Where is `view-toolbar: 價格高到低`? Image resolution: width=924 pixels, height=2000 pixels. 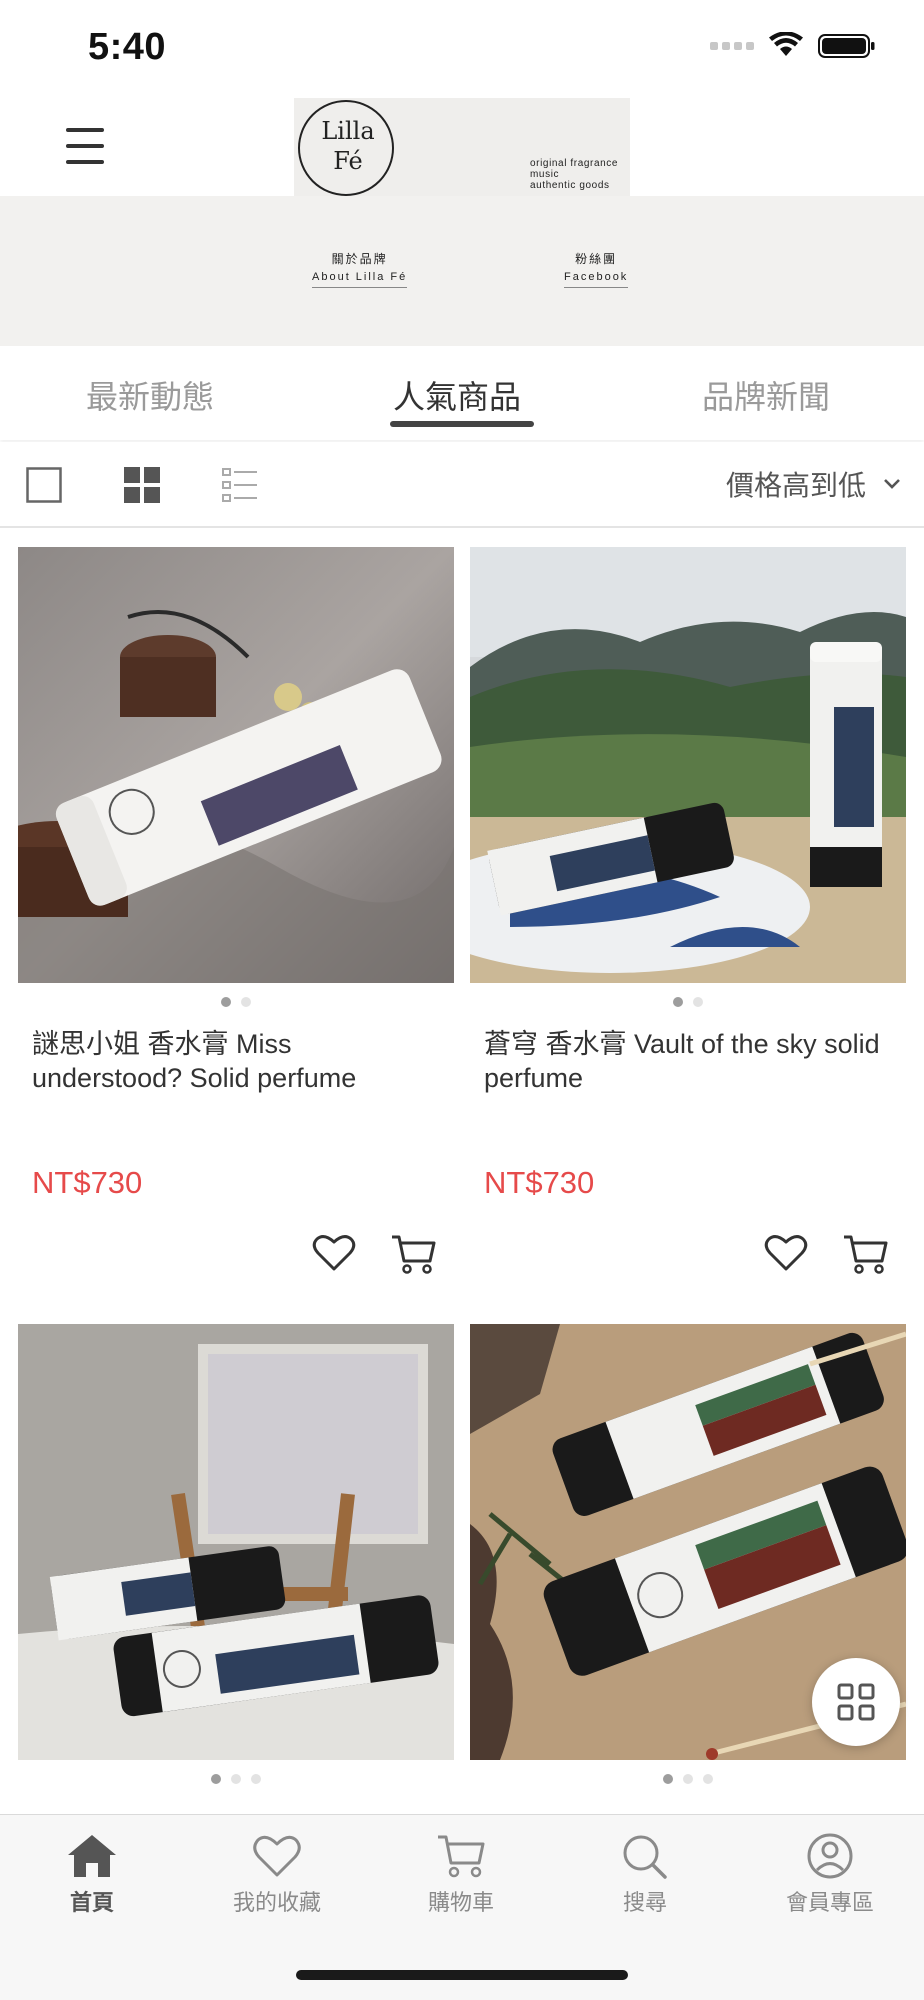 view-toolbar: 價格高到低 is located at coordinates (462, 485).